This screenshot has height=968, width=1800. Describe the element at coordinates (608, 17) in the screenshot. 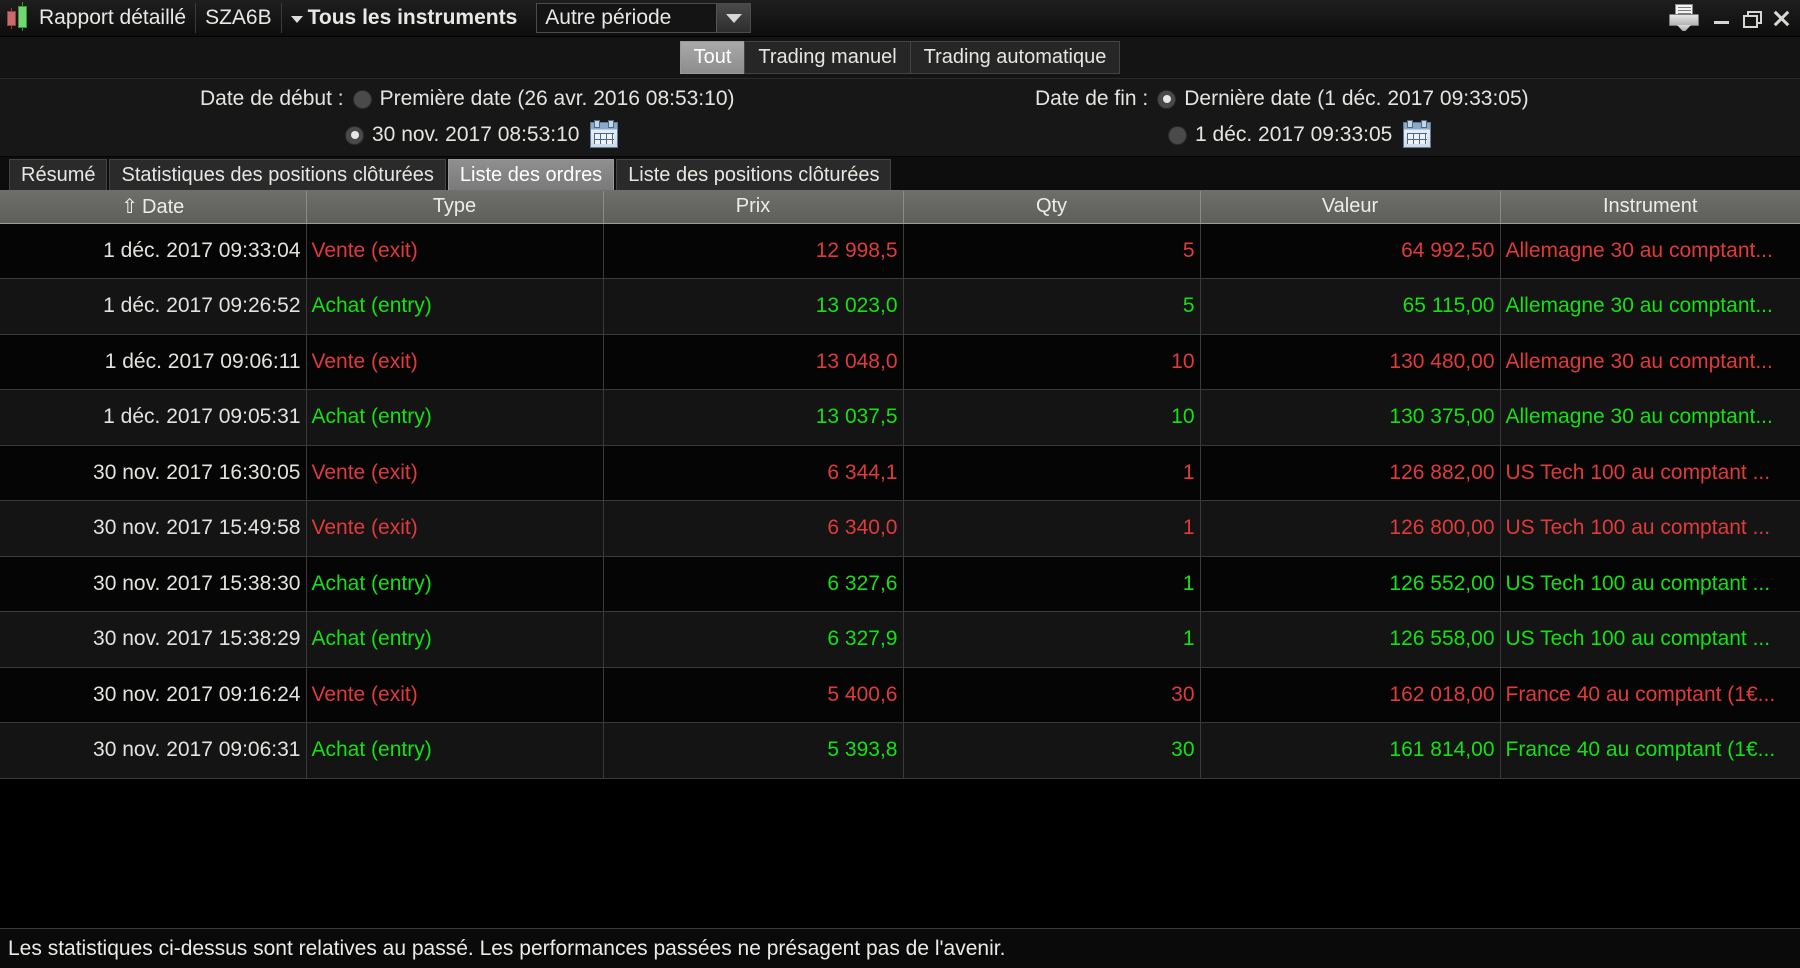

I see `period-select-value: Autre période` at that location.